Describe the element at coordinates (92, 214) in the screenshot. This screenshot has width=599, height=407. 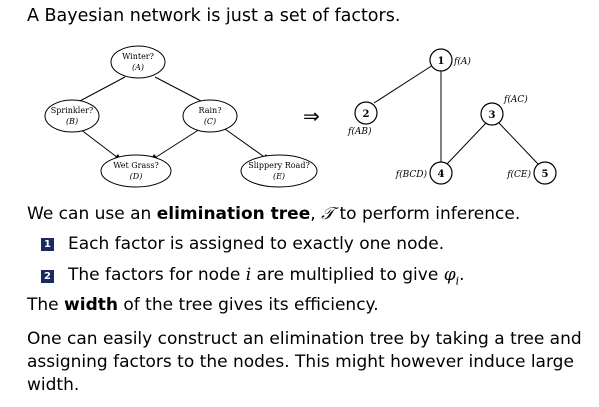
I see `intro-pre: We can use an` at that location.